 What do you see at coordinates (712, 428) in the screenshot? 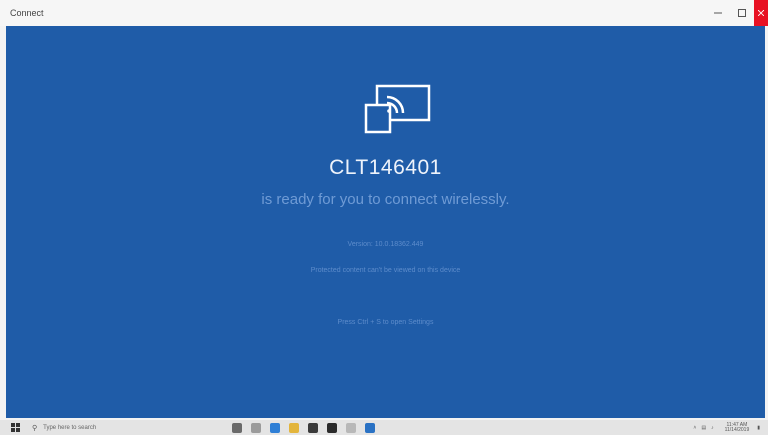
I see `volume-icon: ♪` at bounding box center [712, 428].